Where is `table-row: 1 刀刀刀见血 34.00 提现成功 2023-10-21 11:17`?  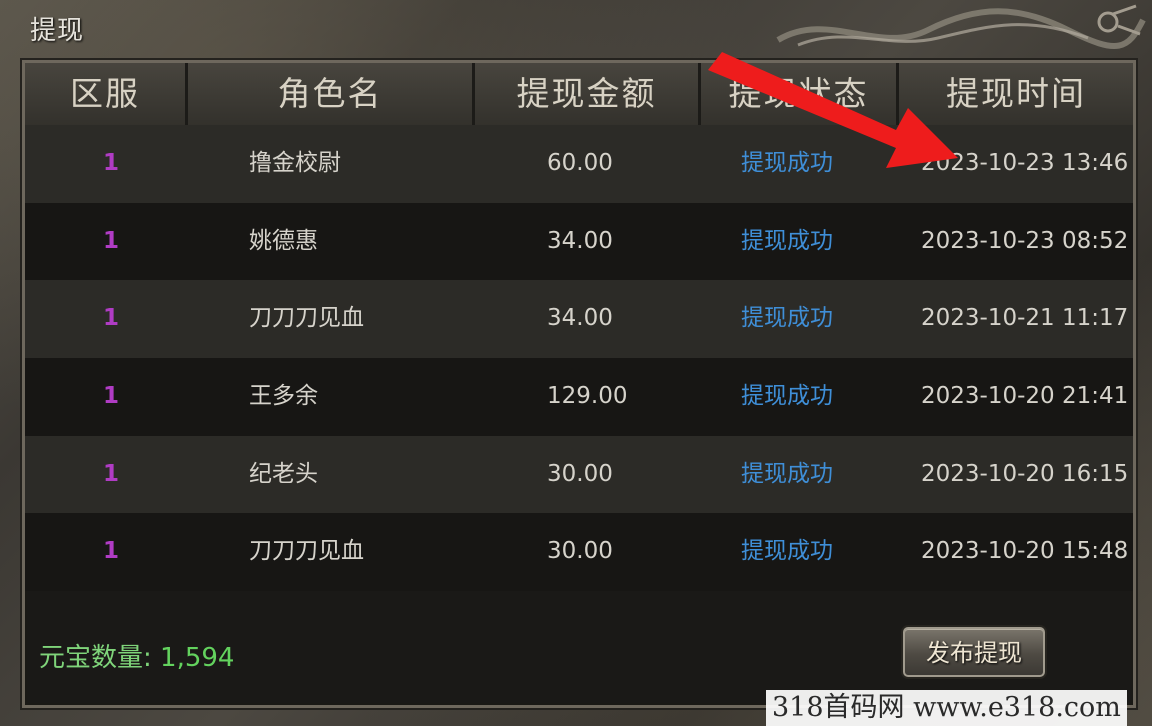 table-row: 1 刀刀刀见血 34.00 提现成功 2023-10-21 11:17 is located at coordinates (579, 319).